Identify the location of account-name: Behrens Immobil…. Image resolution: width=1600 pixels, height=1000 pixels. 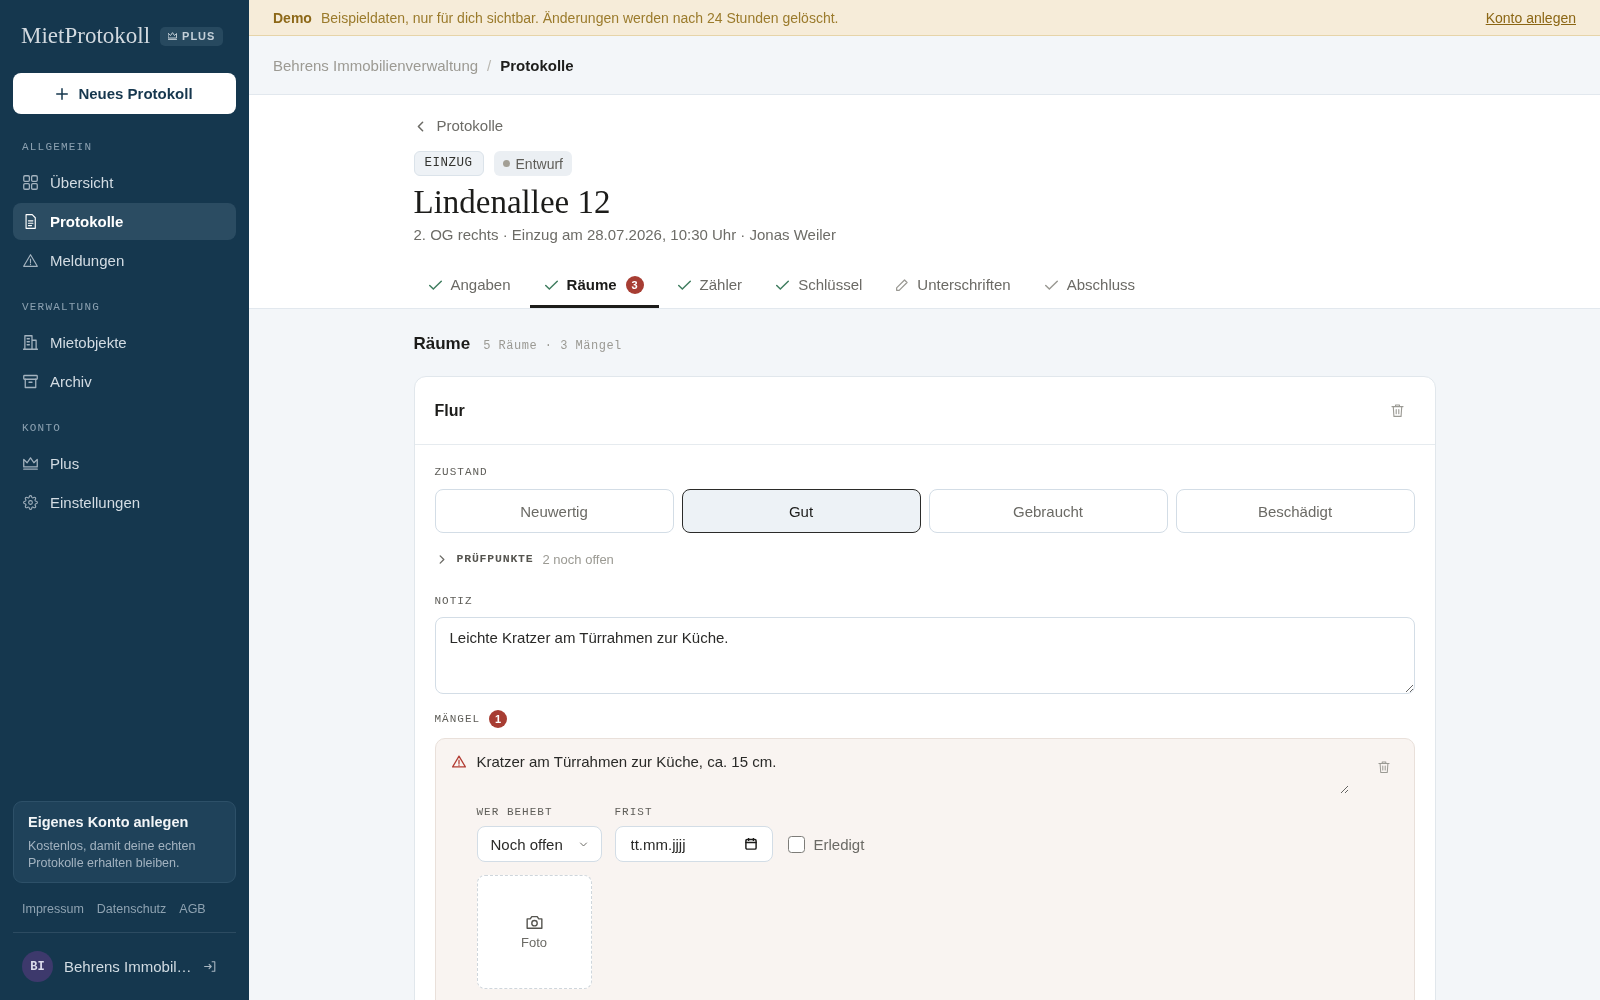
(128, 966).